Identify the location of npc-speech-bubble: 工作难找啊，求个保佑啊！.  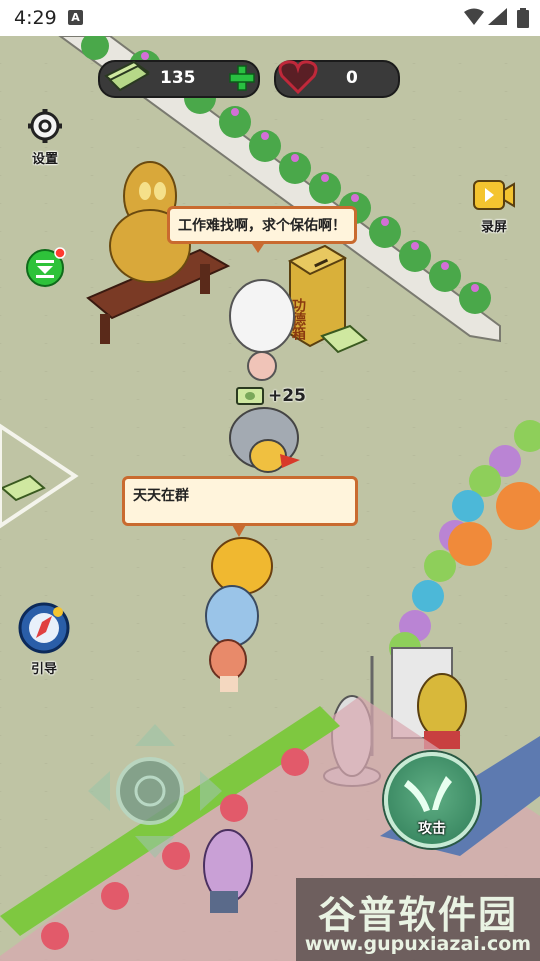
(262, 229).